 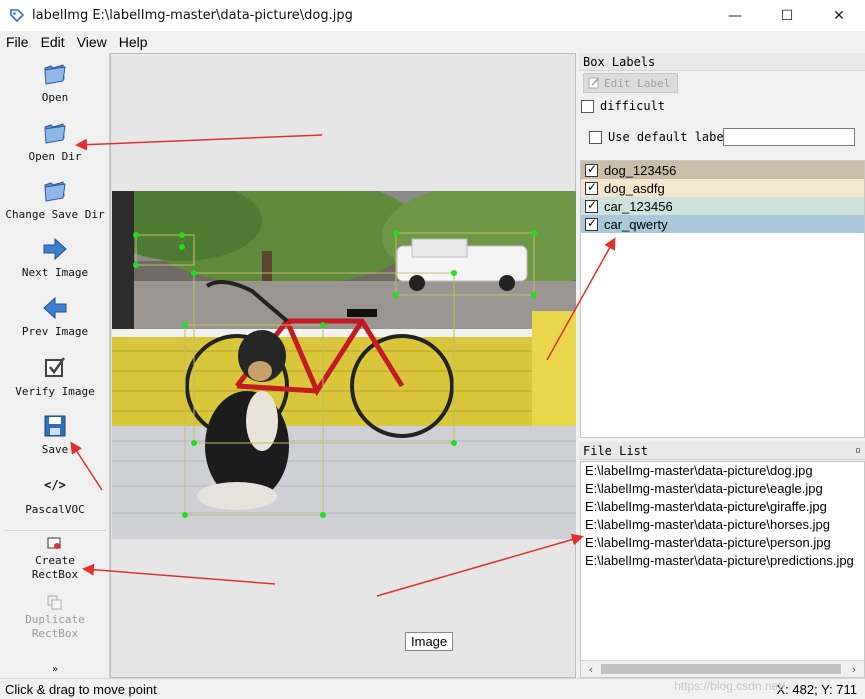 What do you see at coordinates (55, 530) in the screenshot?
I see `toolbar-separator` at bounding box center [55, 530].